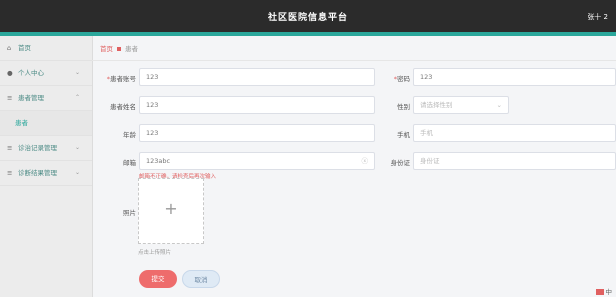 The height and width of the screenshot is (297, 616). I want to click on photo-label: 照片, so click(129, 213).